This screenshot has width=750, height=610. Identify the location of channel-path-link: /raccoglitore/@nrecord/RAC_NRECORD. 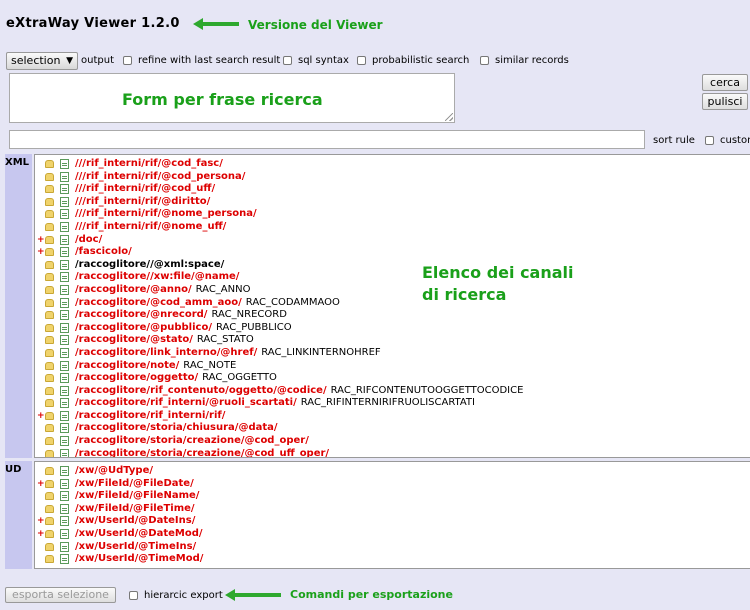
(181, 315).